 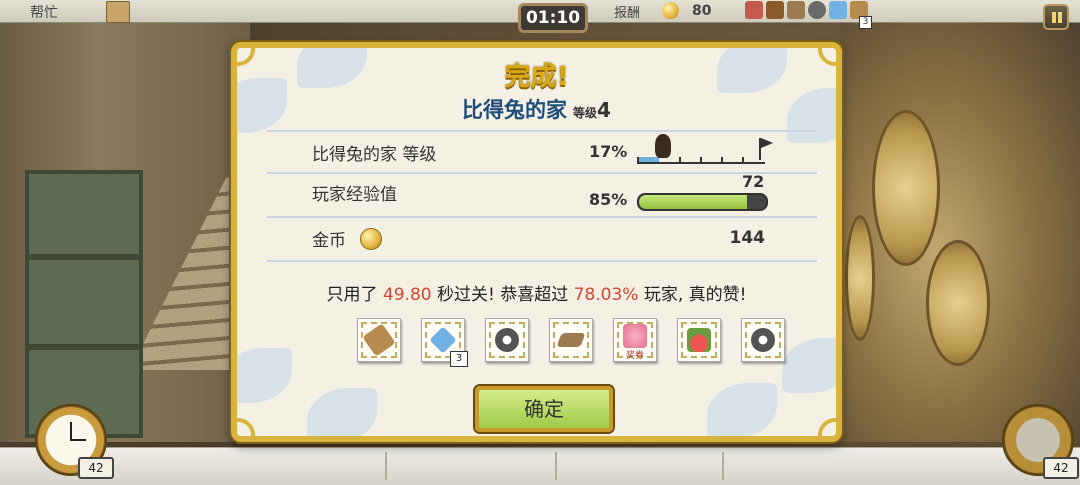 I want to click on coins-label: 金币, so click(x=329, y=241).